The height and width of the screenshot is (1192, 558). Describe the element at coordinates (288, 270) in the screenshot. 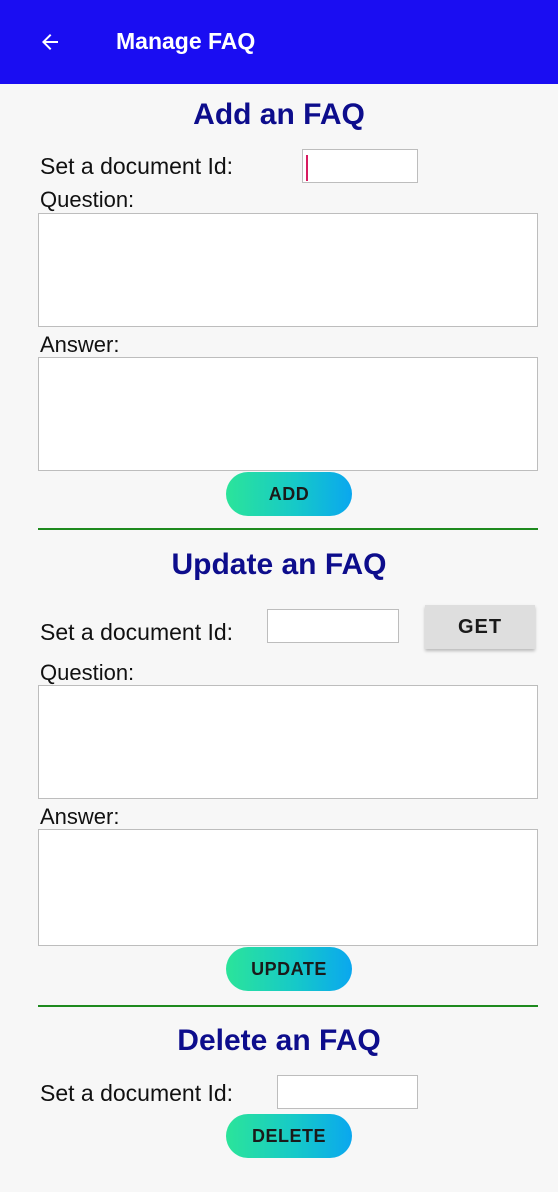

I see `add-question-input` at that location.